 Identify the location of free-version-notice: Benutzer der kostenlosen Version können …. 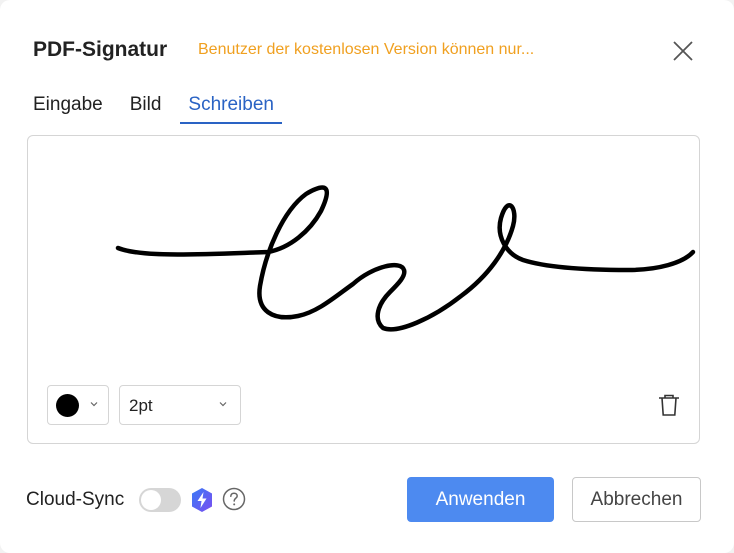
(366, 50).